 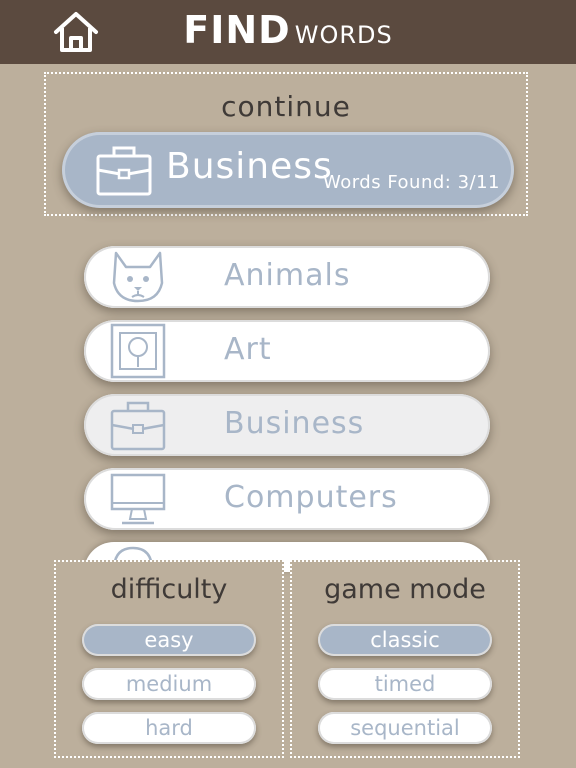 What do you see at coordinates (169, 684) in the screenshot?
I see `difficulty-medium-button: medium` at bounding box center [169, 684].